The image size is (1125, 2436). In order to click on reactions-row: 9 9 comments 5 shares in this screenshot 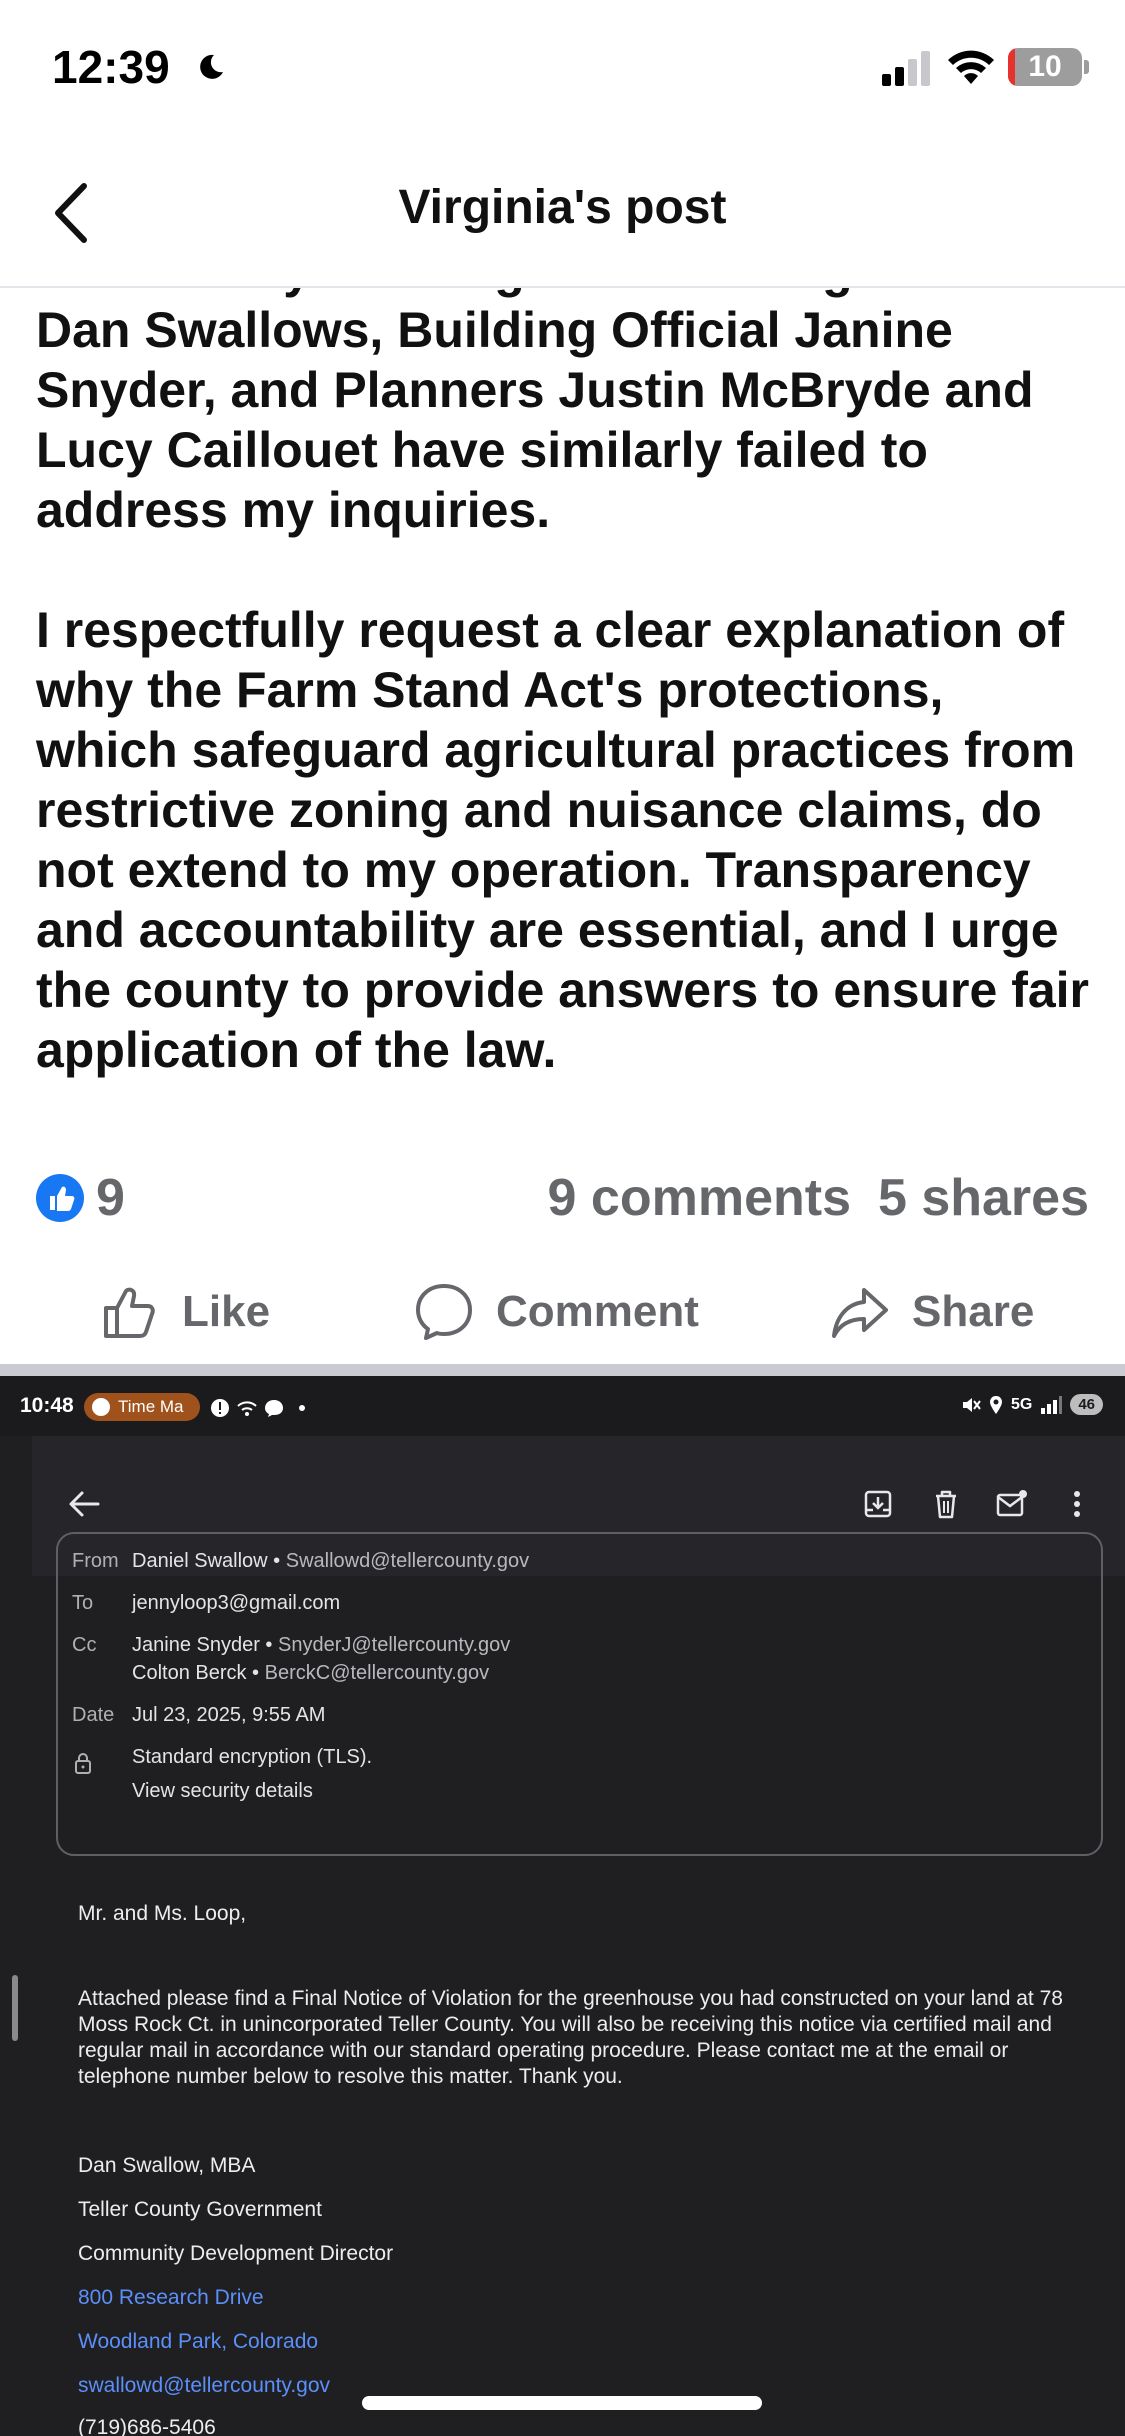, I will do `click(562, 1197)`.